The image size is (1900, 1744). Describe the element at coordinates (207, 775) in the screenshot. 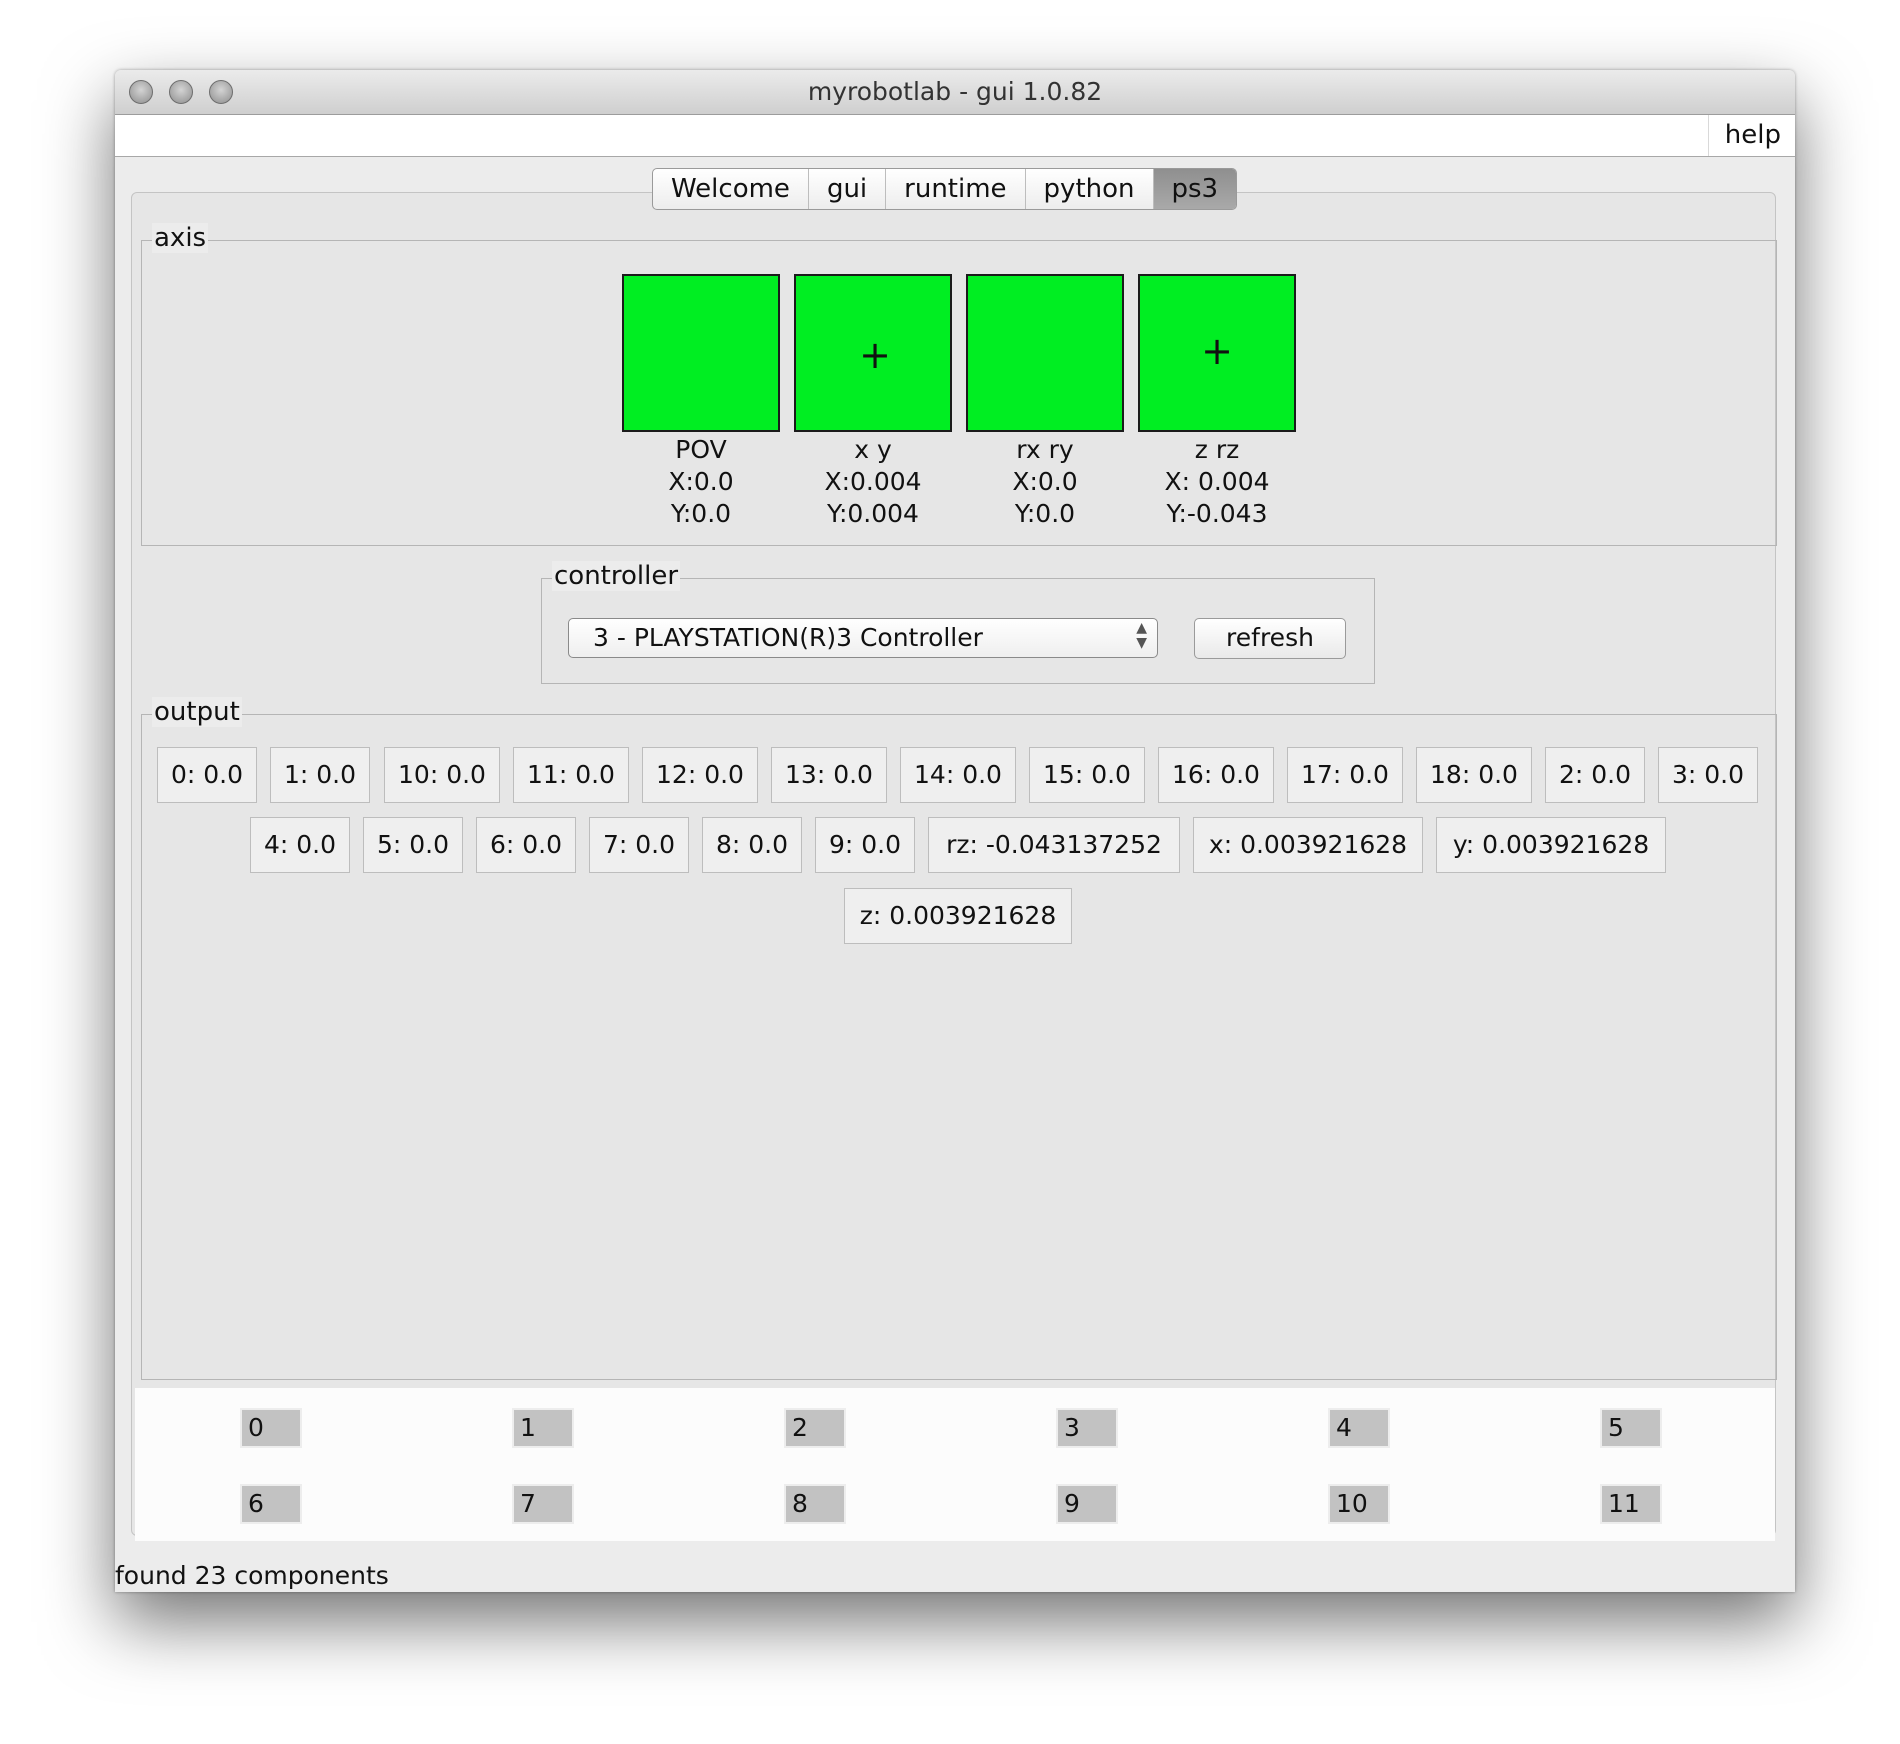

I see `output-button-0: 0: 0.0` at that location.